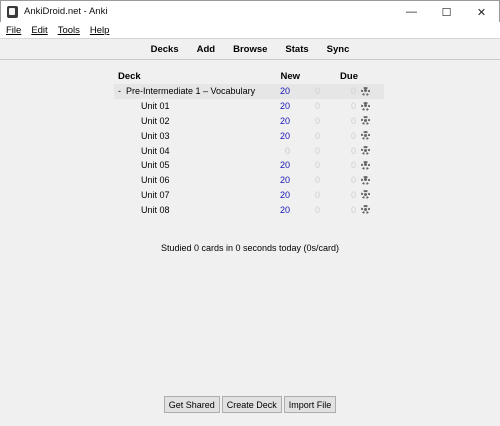 The image size is (500, 426). Describe the element at coordinates (338, 49) in the screenshot. I see `toolbar-sync: Sync` at that location.